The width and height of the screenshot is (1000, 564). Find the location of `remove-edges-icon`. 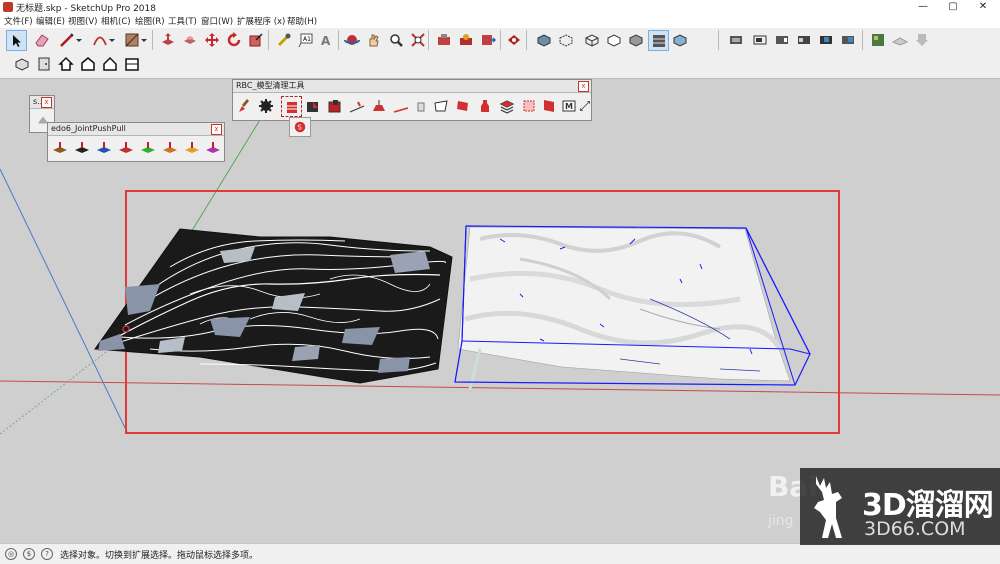

remove-edges-icon is located at coordinates (400, 105).